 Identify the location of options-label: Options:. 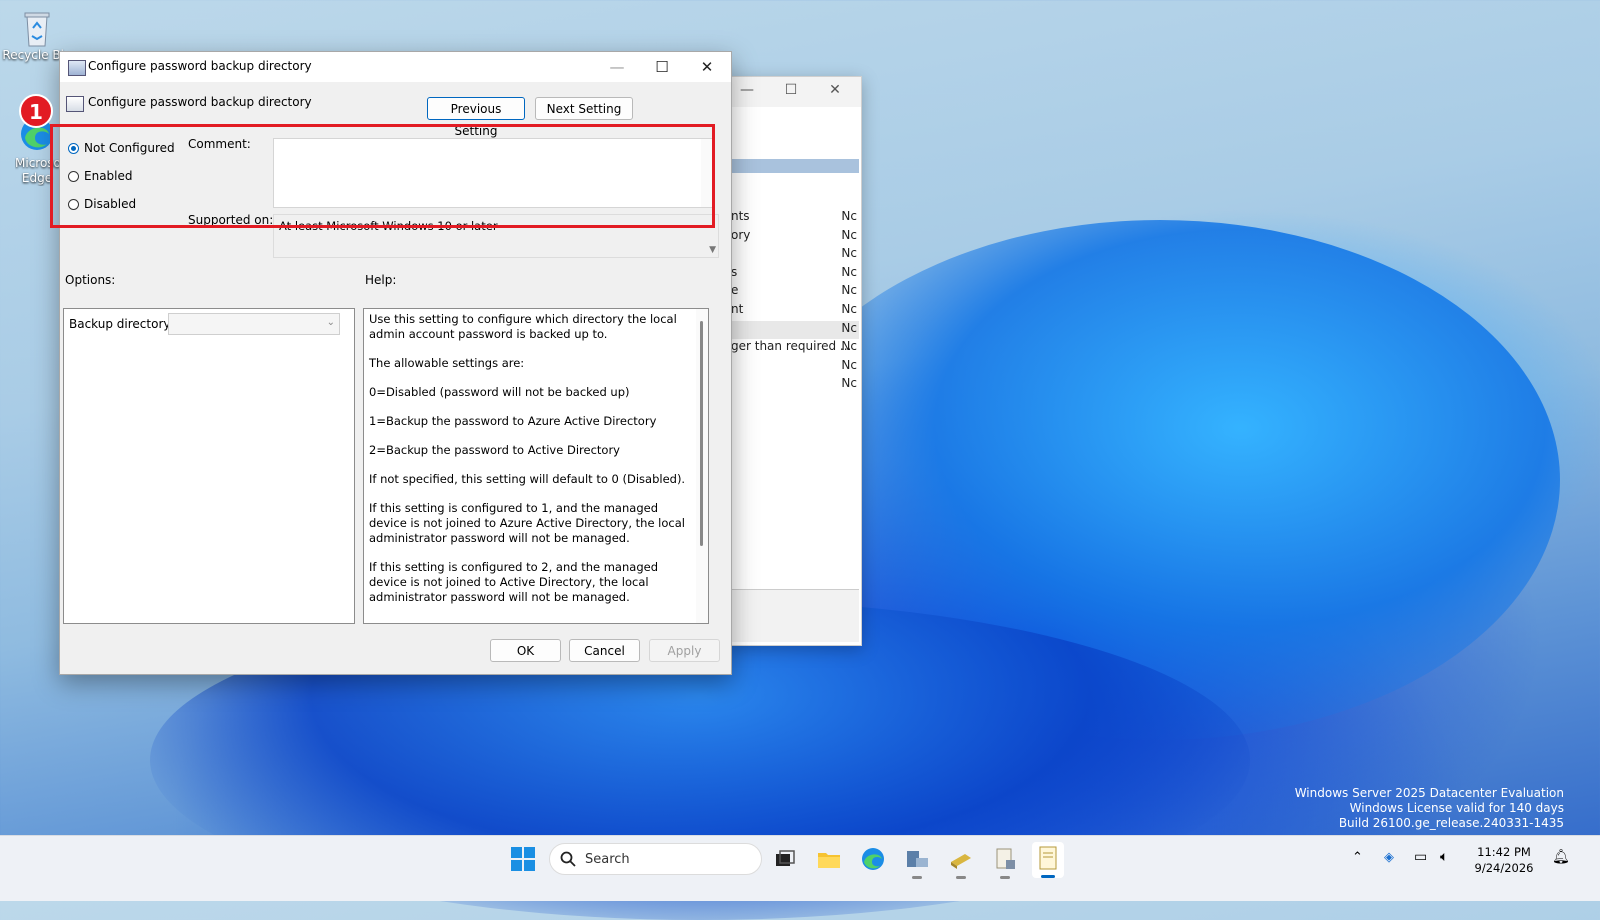
(90, 280).